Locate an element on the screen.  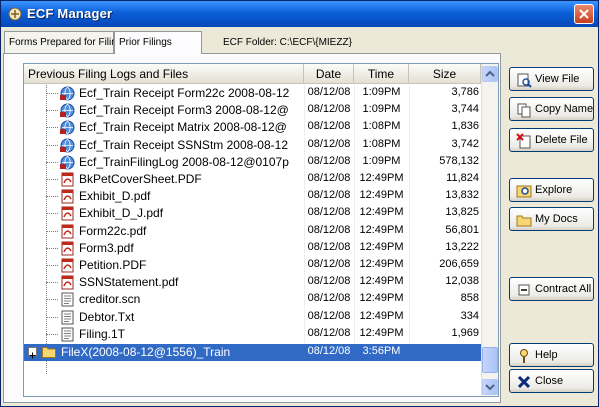
copy-name-label: Copy Name is located at coordinates (564, 109).